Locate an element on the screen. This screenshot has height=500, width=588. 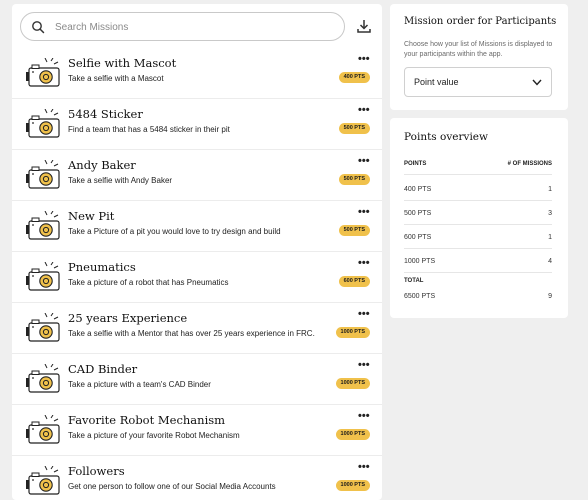
mission-description: Take a picture with a team's CAD Binder is located at coordinates (139, 384).